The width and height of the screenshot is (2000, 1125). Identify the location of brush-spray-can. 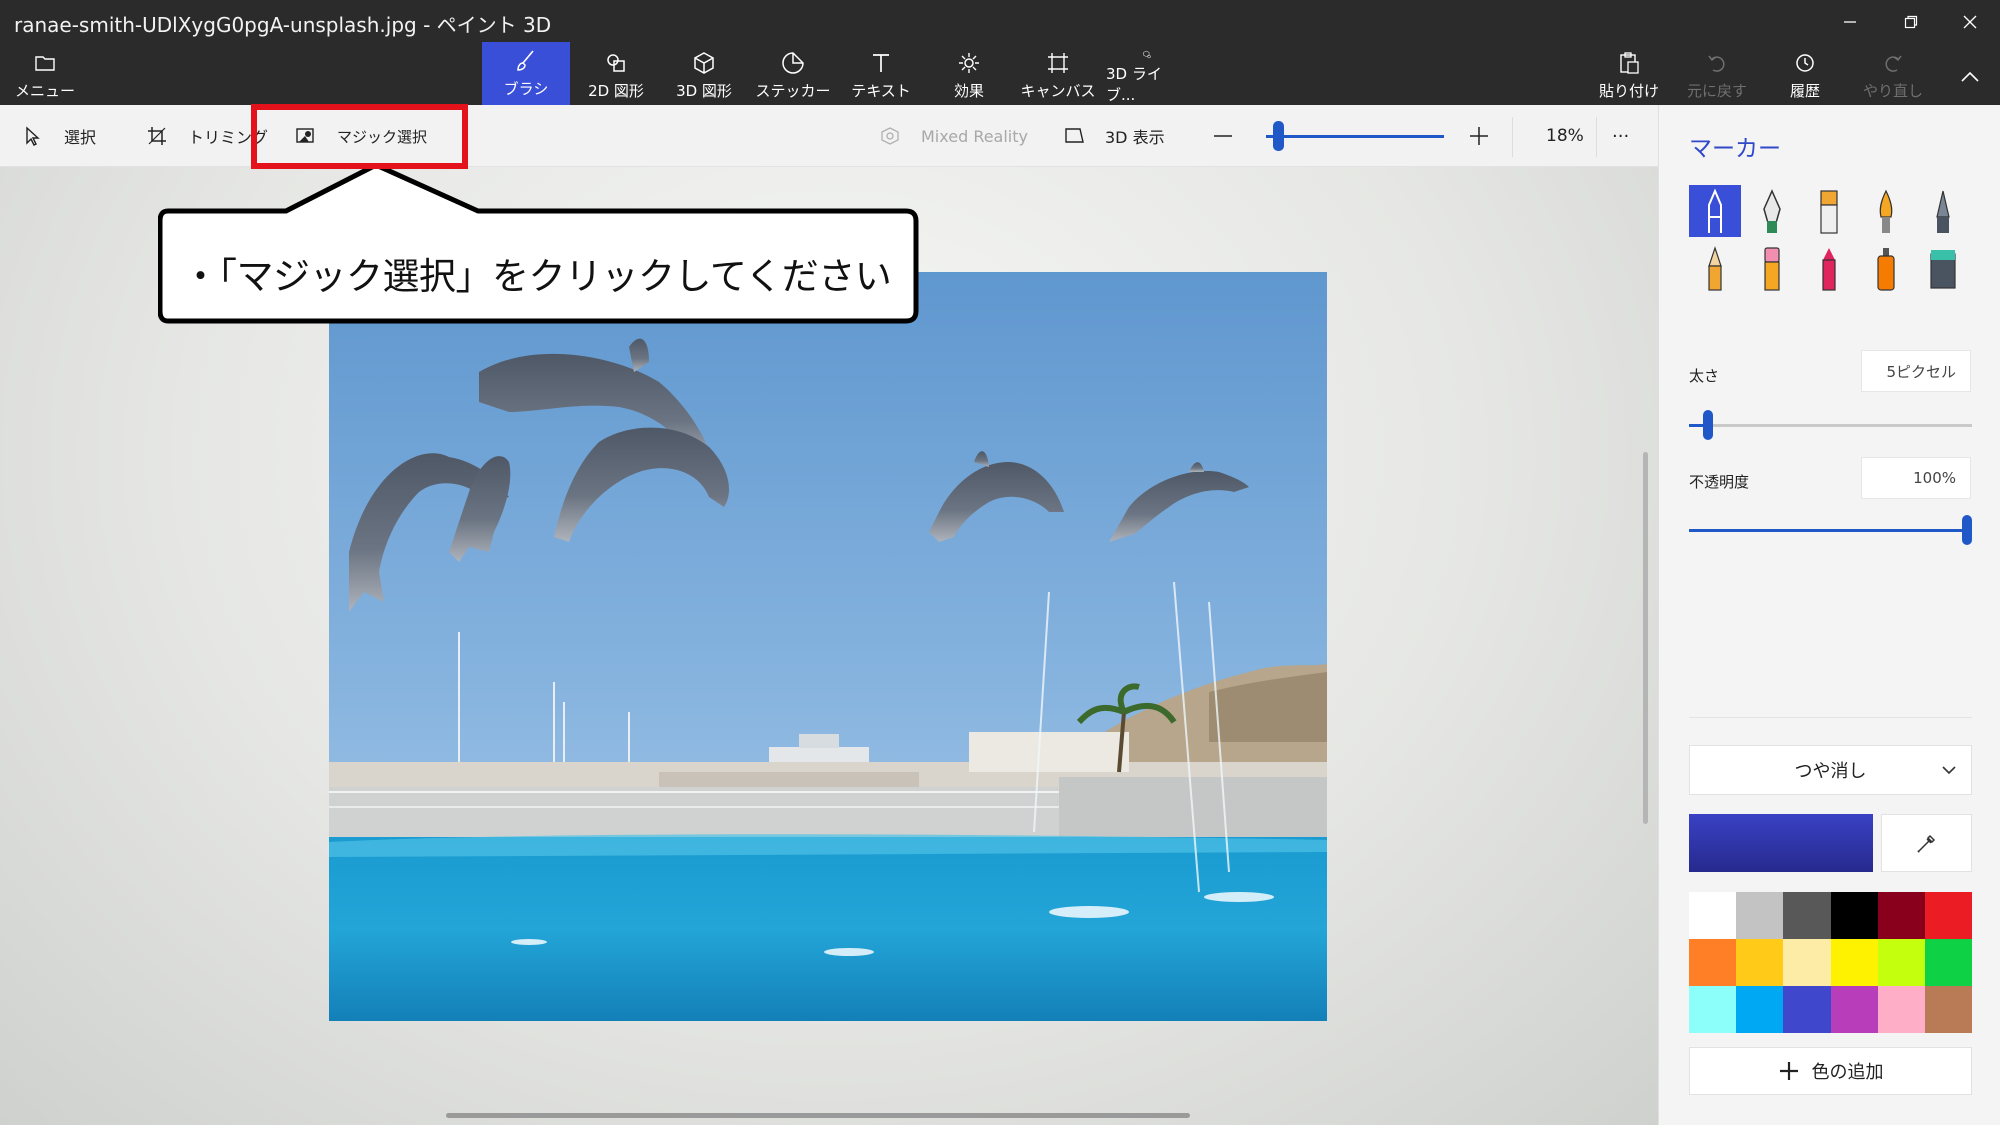
(1886, 268).